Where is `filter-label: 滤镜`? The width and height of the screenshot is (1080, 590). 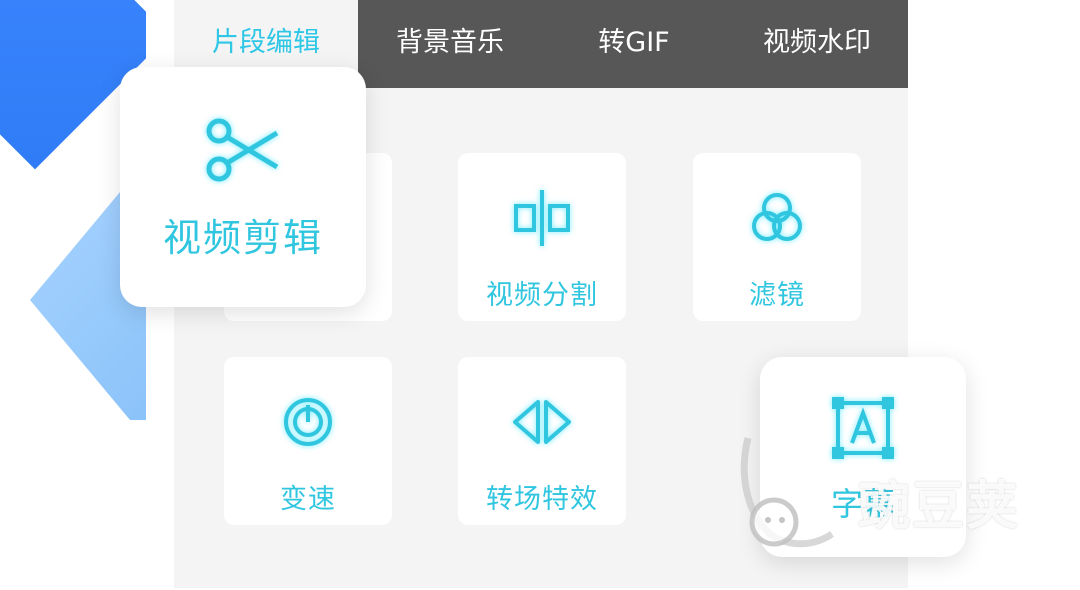
filter-label: 滤镜 is located at coordinates (777, 295).